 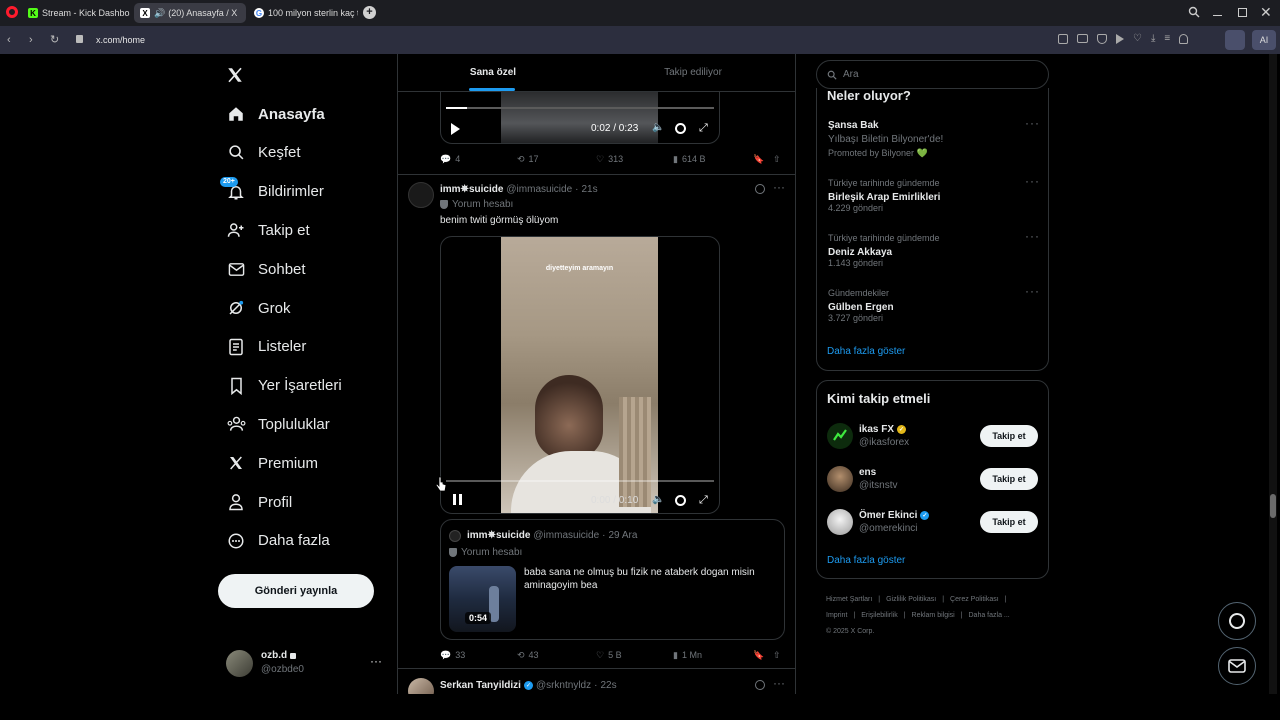 I want to click on menu-icon: ≡, so click(x=1167, y=39).